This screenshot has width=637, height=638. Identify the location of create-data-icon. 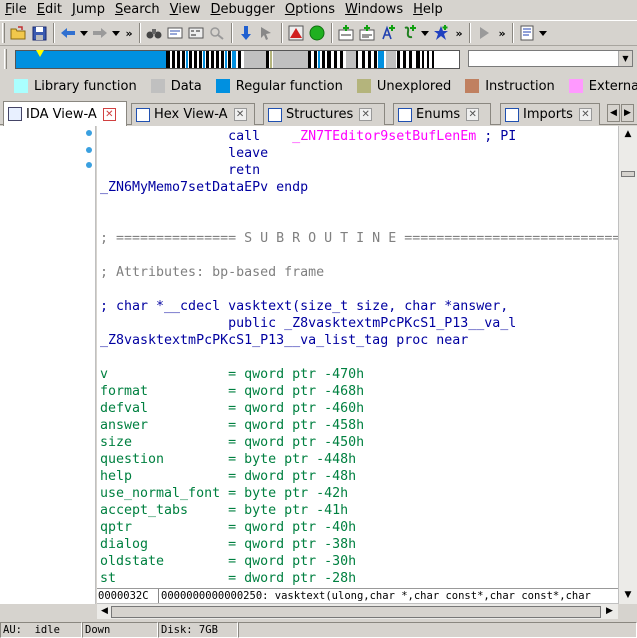
(367, 33).